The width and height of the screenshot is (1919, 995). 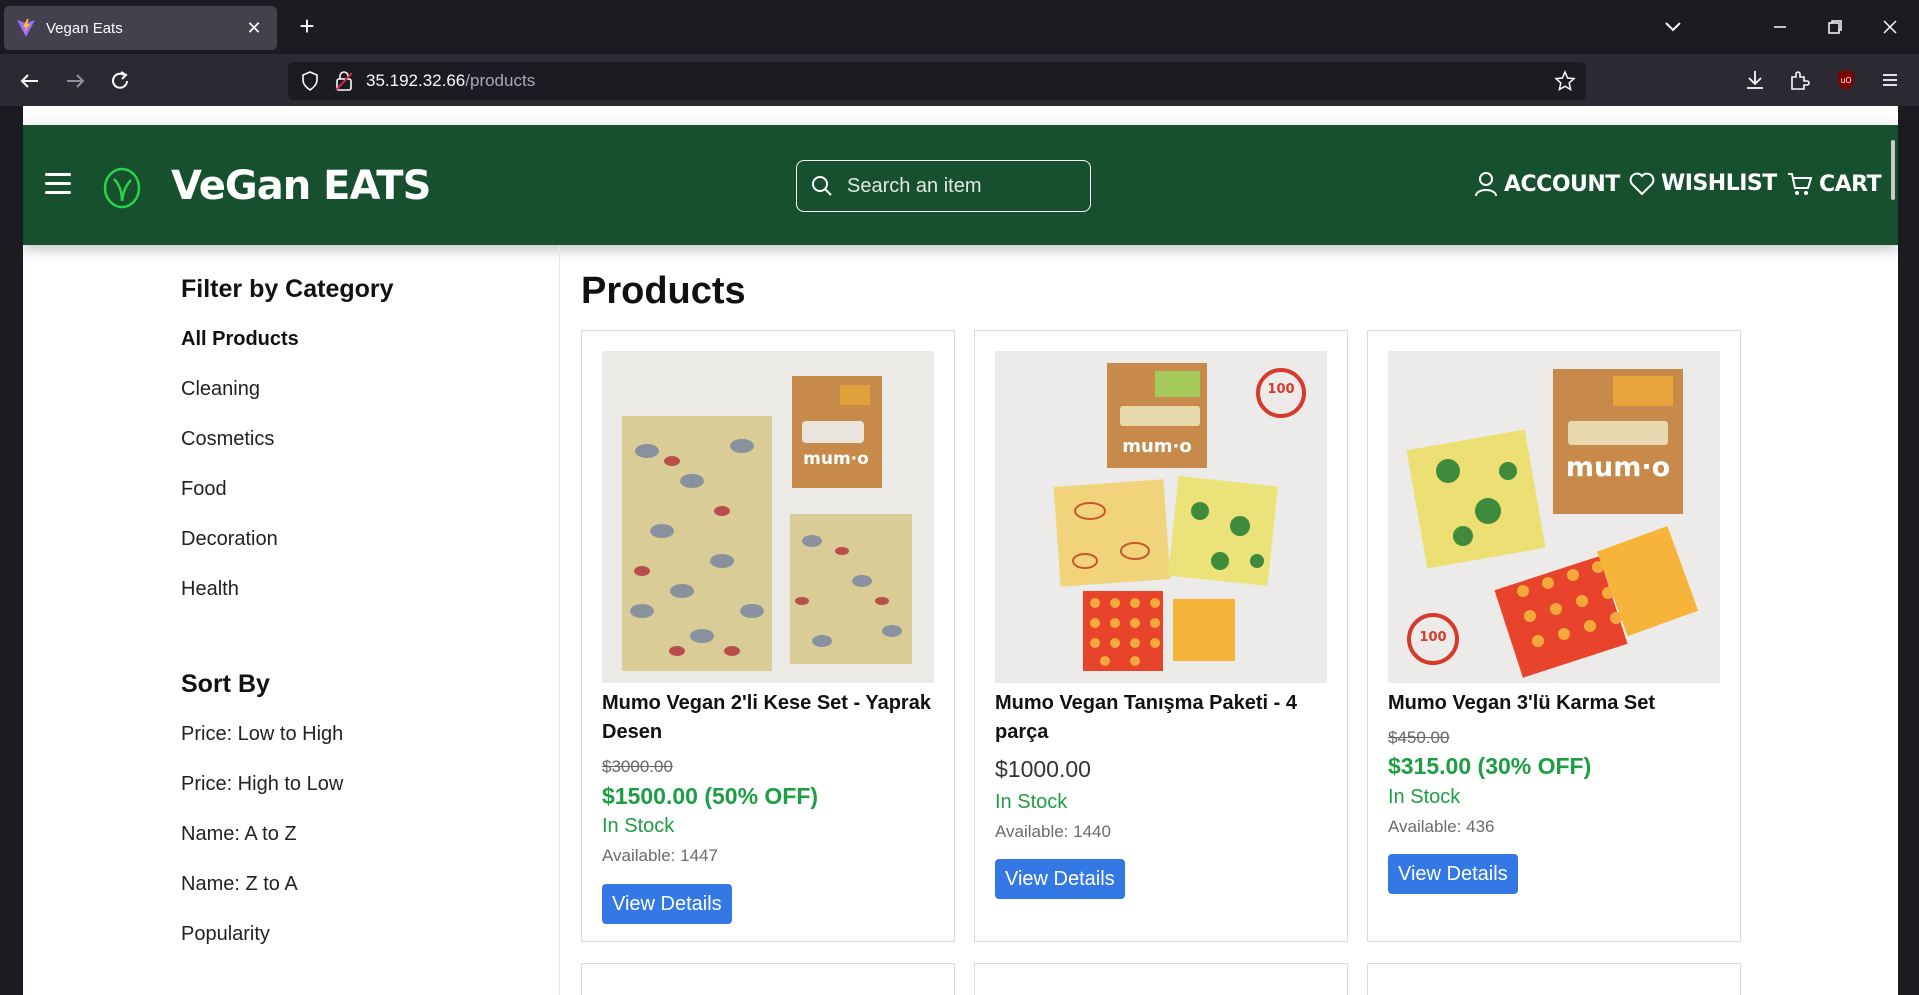 What do you see at coordinates (769, 718) in the screenshot?
I see `product-name: Mumo Vegan 2'li Kese Set - Yaprak Desen` at bounding box center [769, 718].